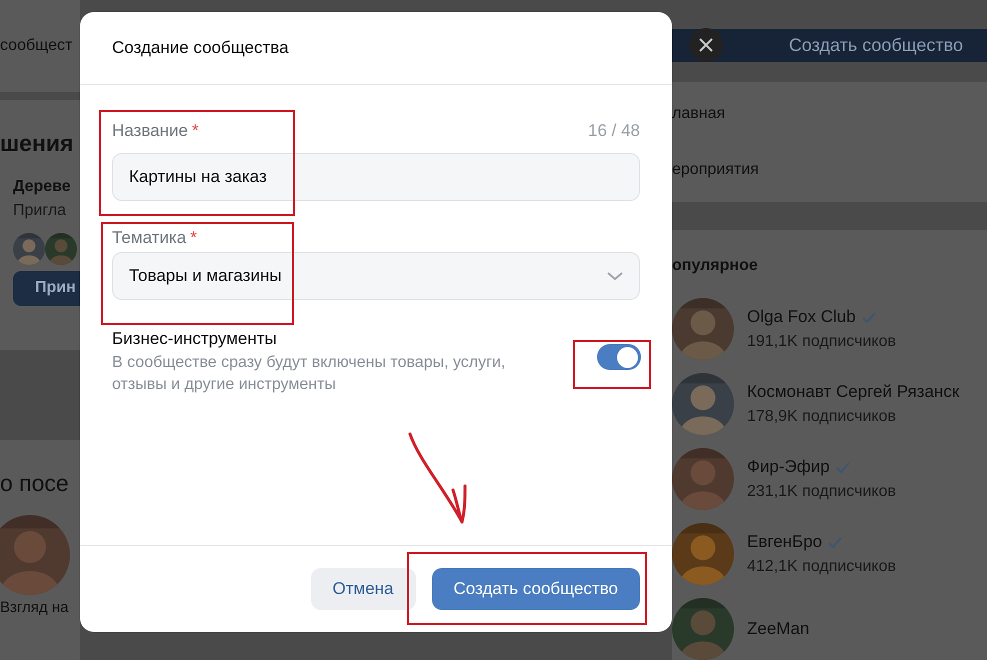  What do you see at coordinates (778, 629) in the screenshot?
I see `community-name: ZeeMan` at bounding box center [778, 629].